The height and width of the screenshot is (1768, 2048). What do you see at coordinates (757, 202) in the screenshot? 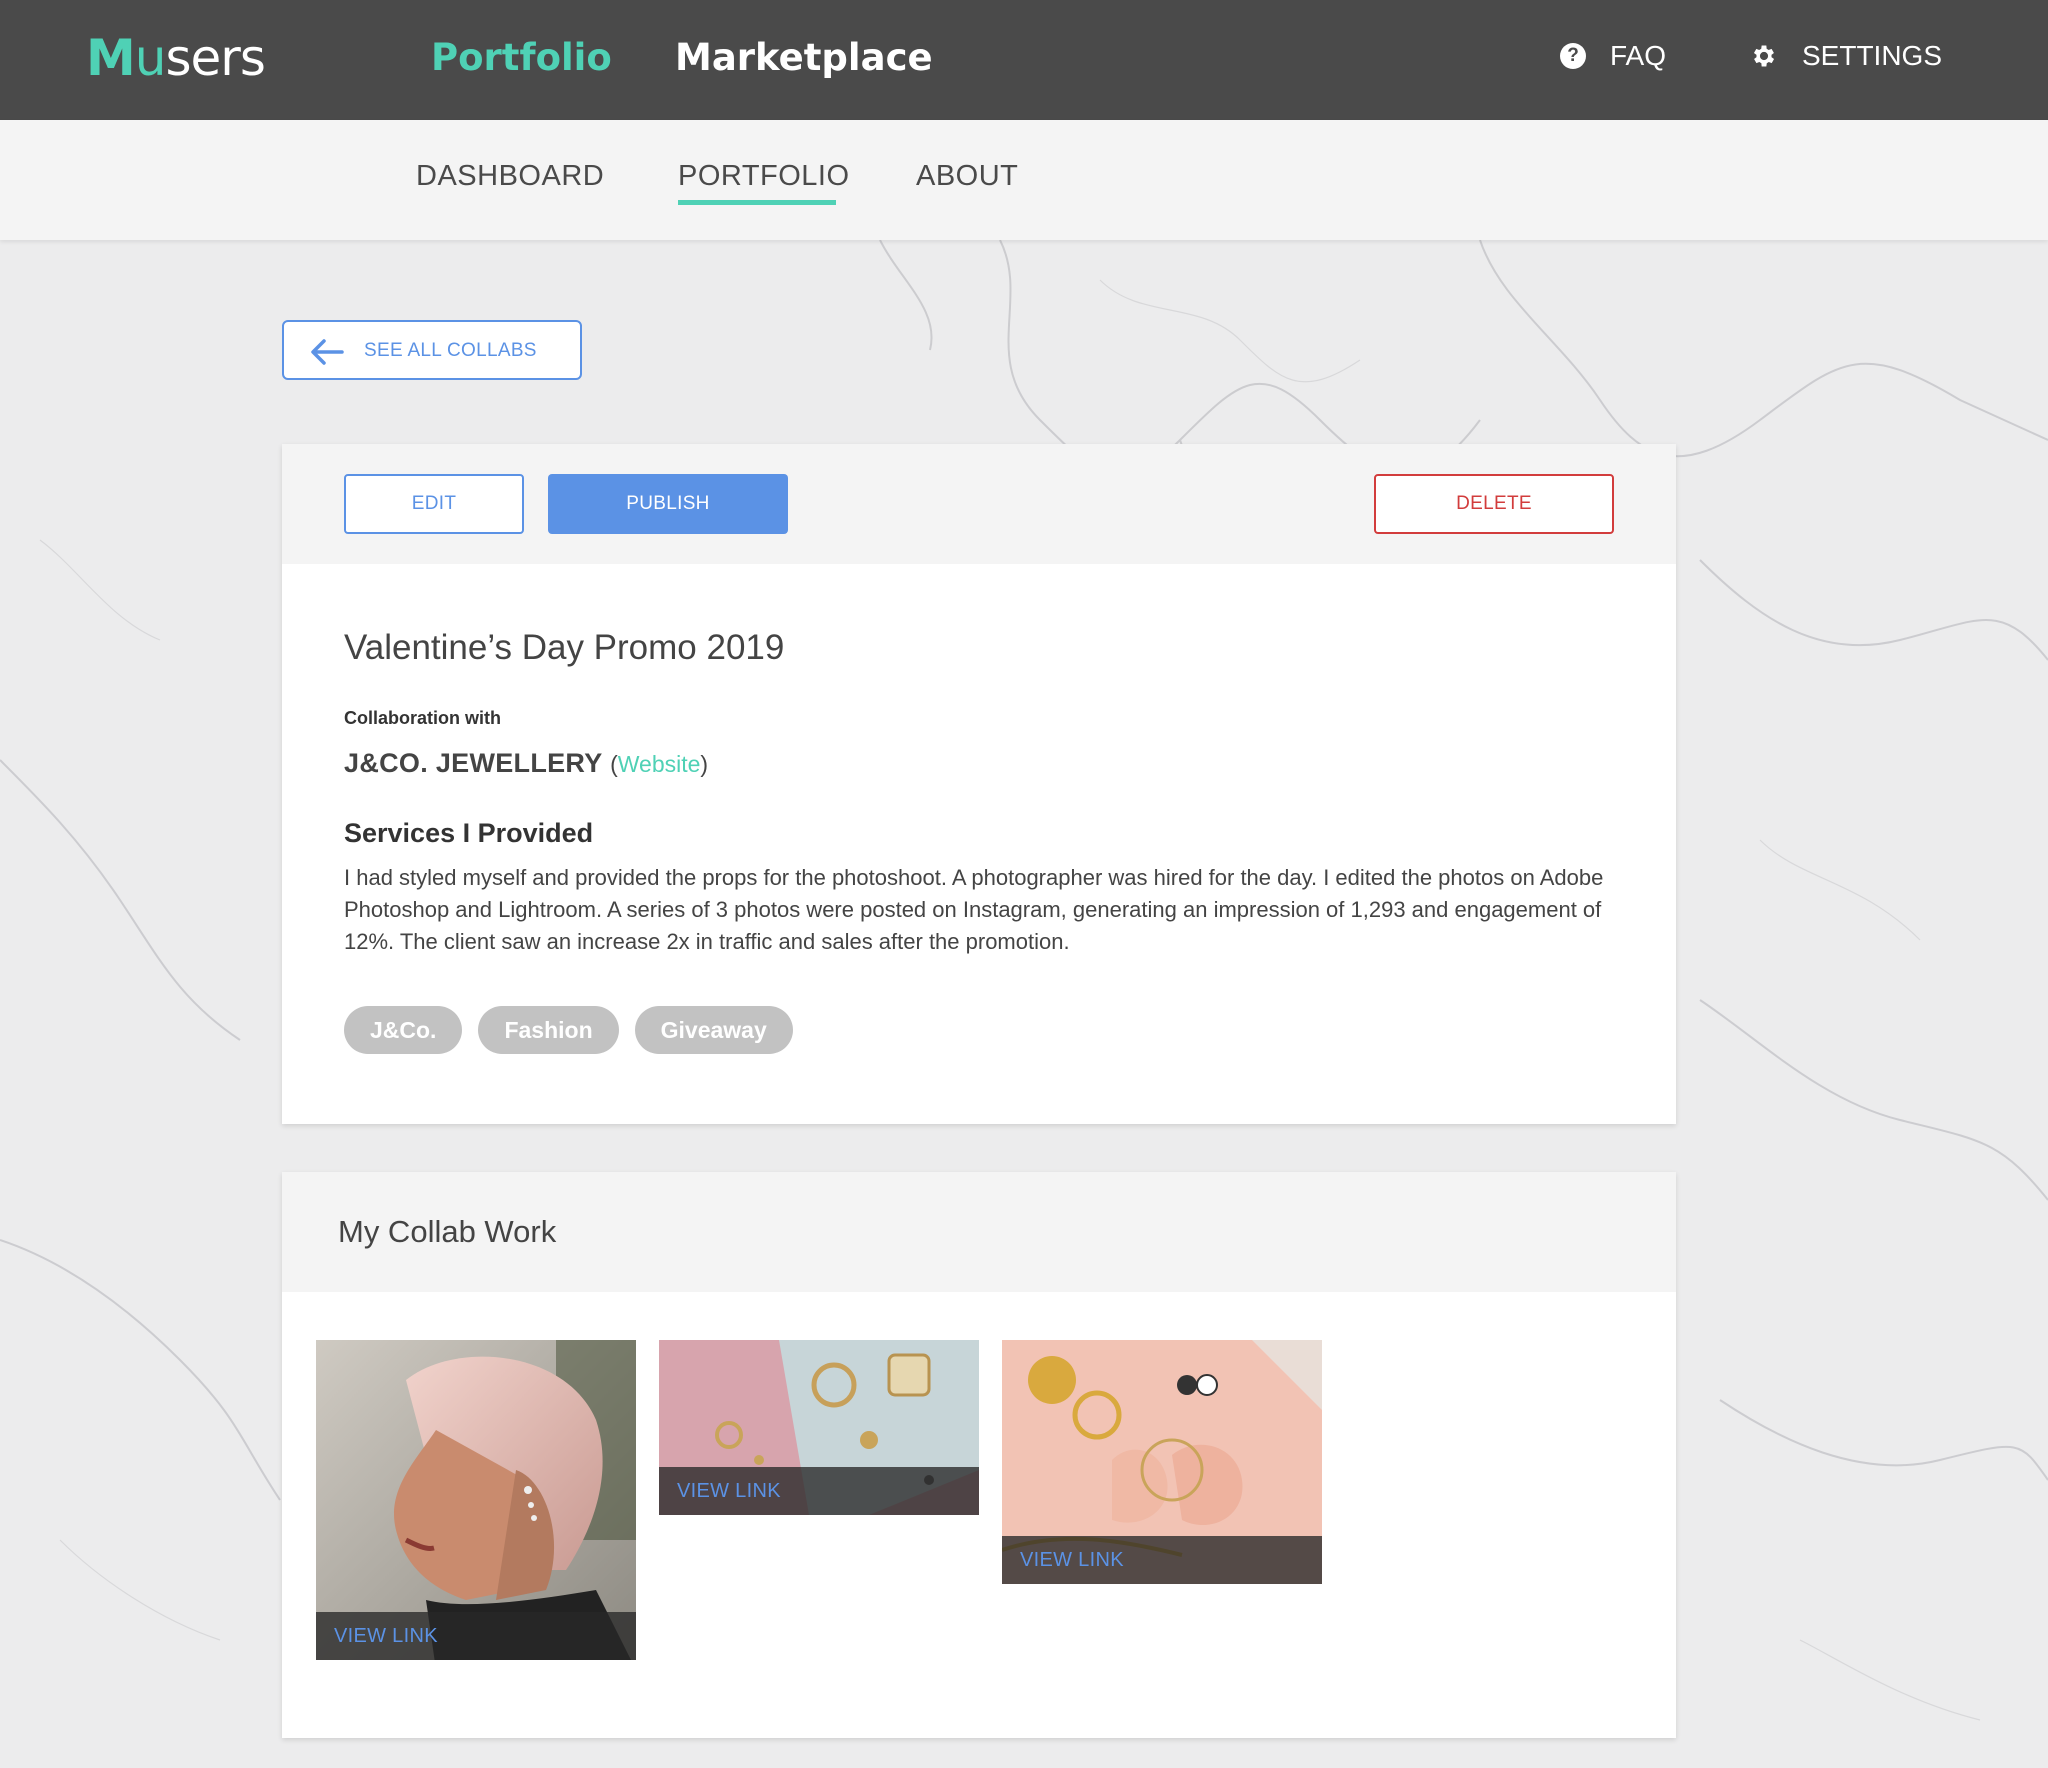
I see `active-tab-indicator` at bounding box center [757, 202].